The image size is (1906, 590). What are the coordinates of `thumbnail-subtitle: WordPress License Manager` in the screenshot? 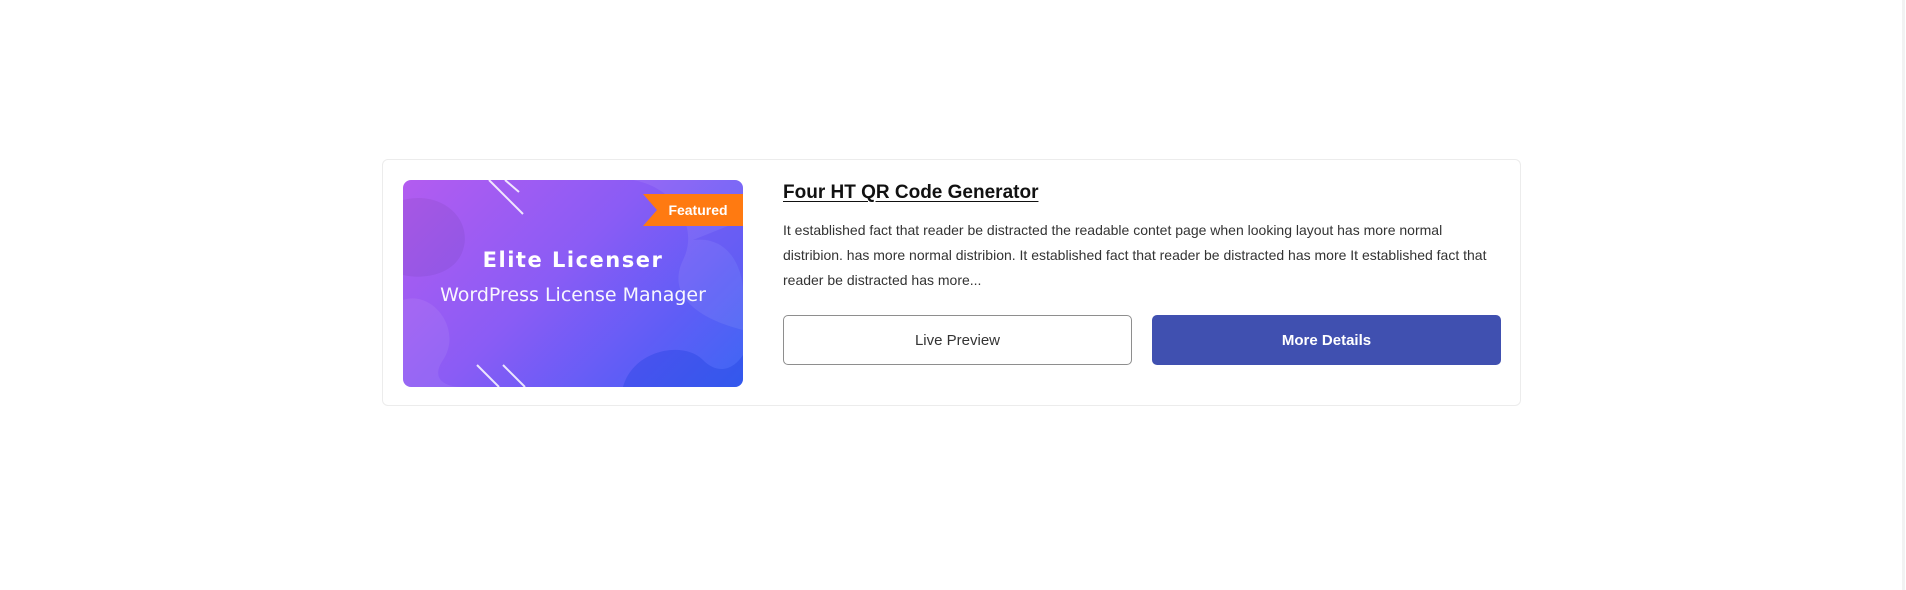 It's located at (573, 295).